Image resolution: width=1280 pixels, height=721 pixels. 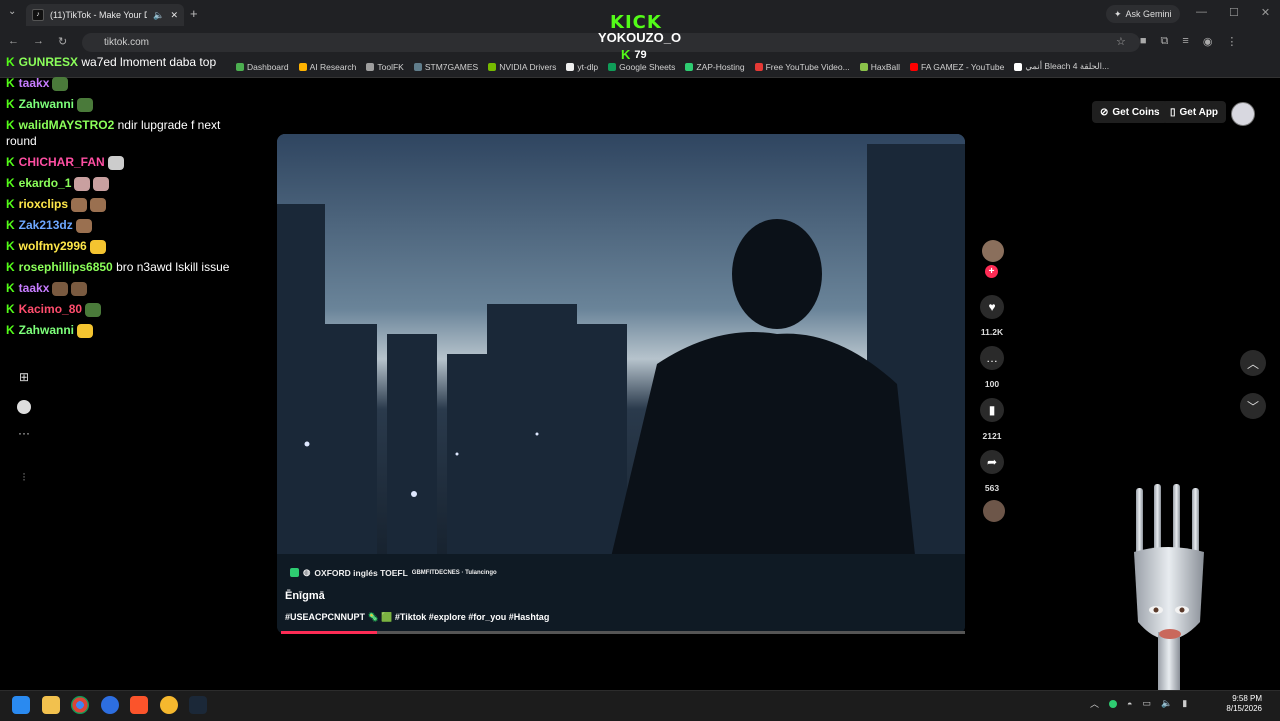 I want to click on like-icon: ♥, so click(x=992, y=307).